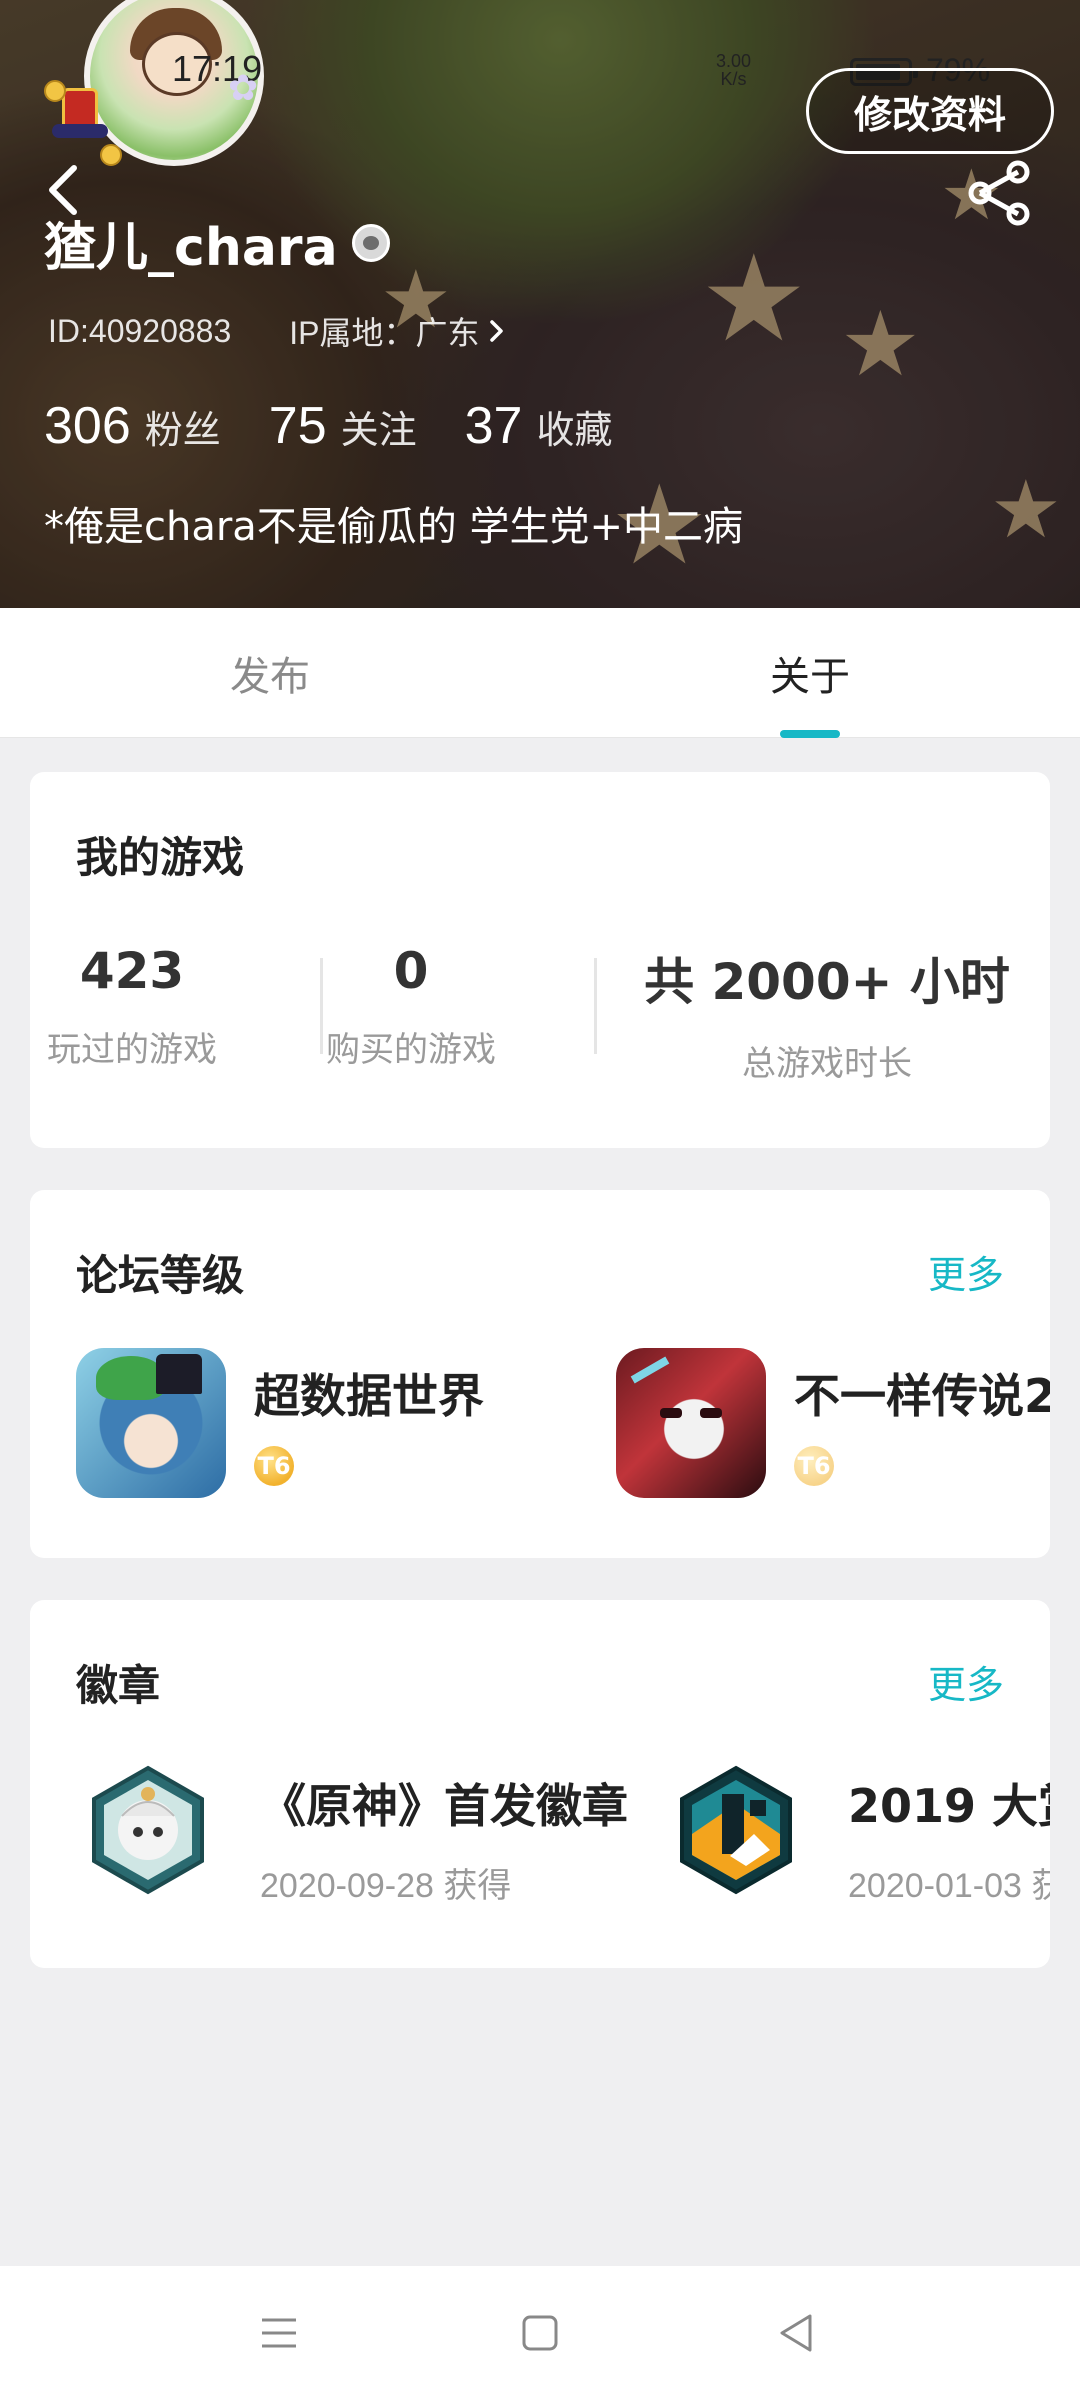 This screenshot has width=1080, height=2400. I want to click on game-icon-undertale, so click(691, 1423).